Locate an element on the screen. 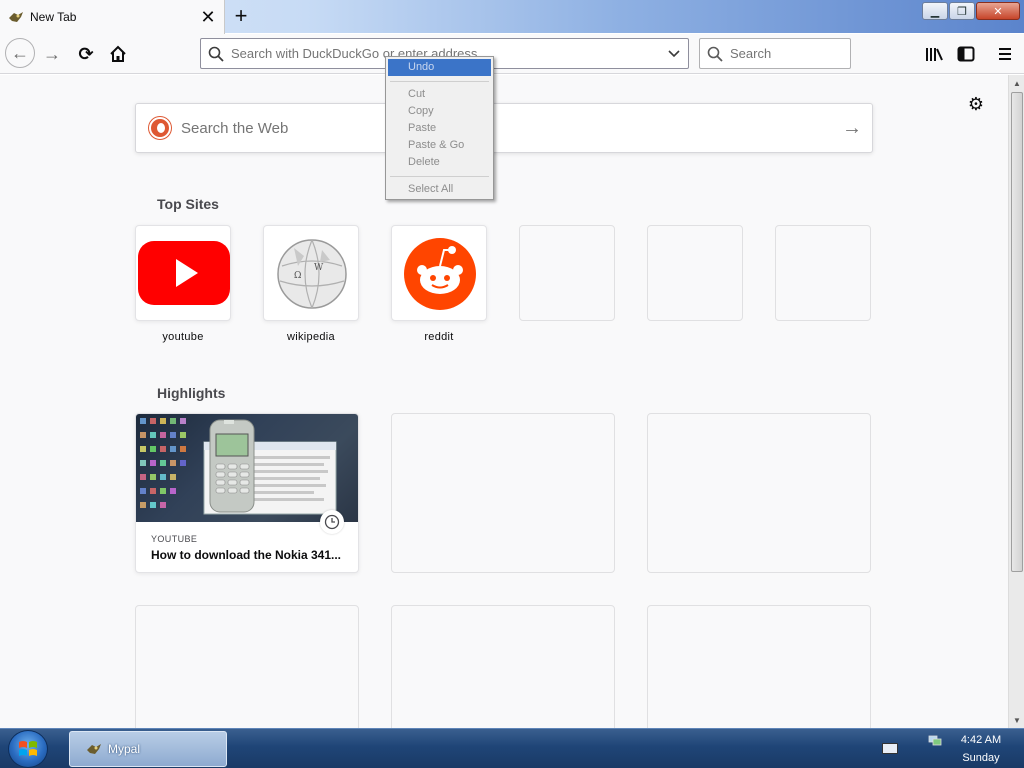  top-site-label: wikipedia is located at coordinates (311, 337).